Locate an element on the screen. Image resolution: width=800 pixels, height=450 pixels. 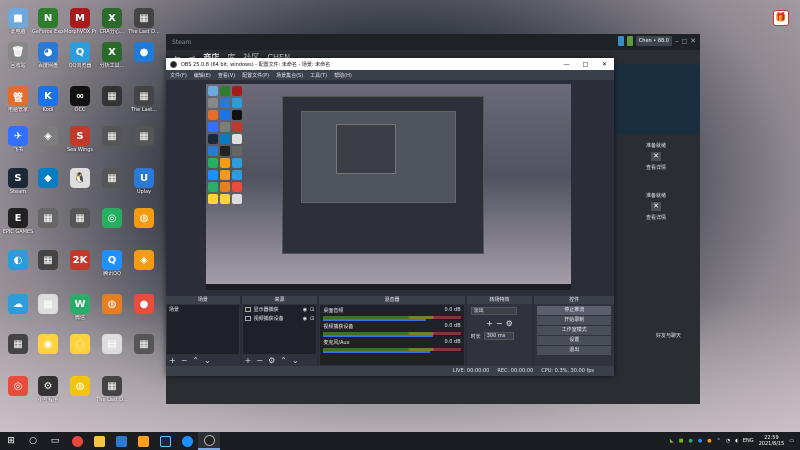
desktop-icon: ◐ is located at coordinates (18, 260).